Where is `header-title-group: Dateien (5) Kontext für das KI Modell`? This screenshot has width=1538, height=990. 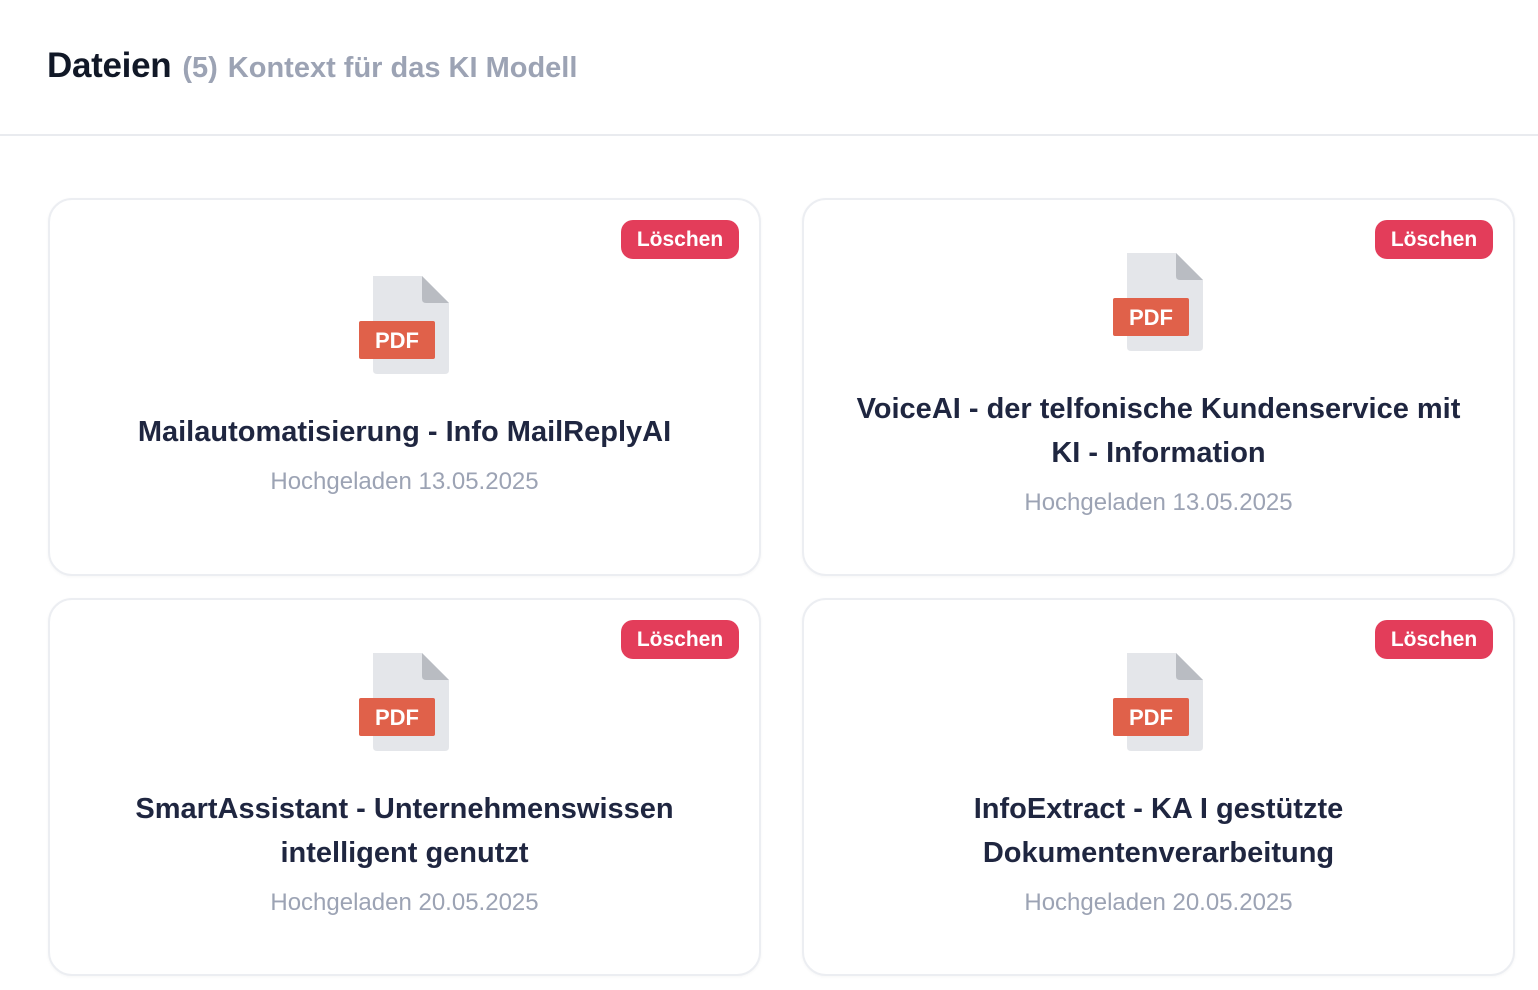
header-title-group: Dateien (5) Kontext für das KI Modell is located at coordinates (312, 66).